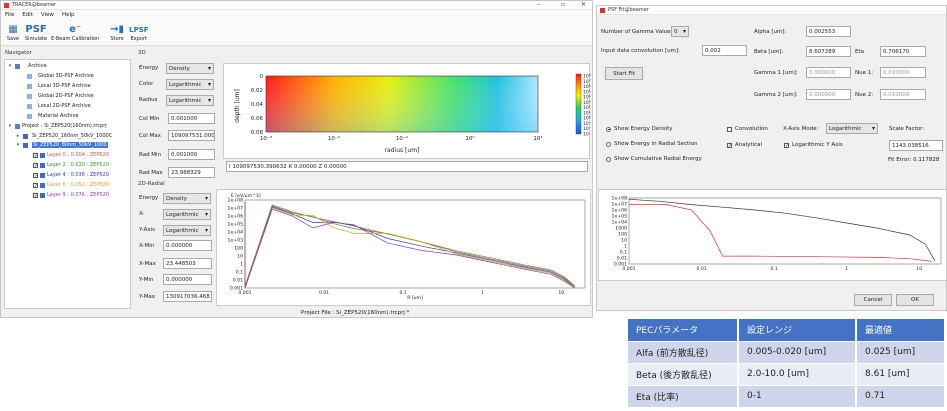  Describe the element at coordinates (903, 51) in the screenshot. I see `eta-input: 0.706170` at that location.